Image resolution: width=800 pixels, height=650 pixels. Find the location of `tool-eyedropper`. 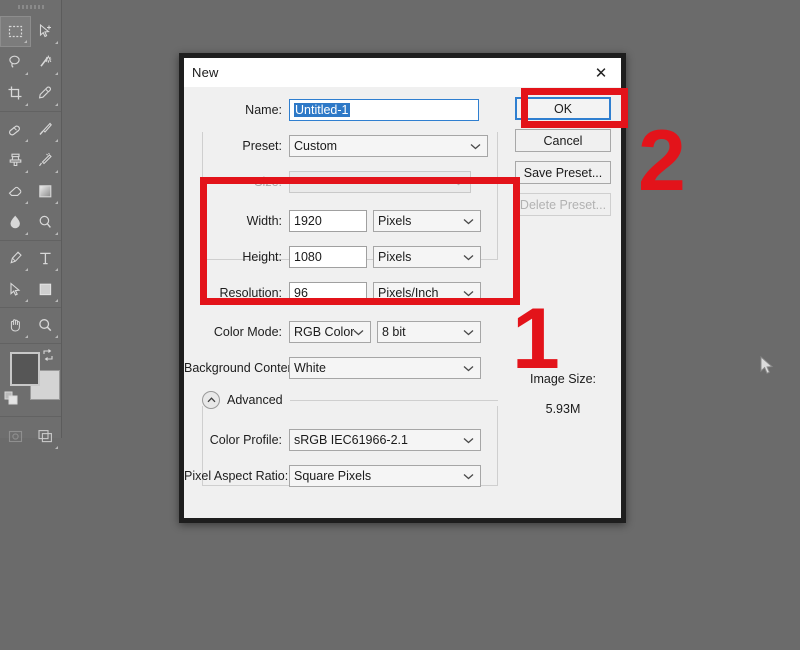

tool-eyedropper is located at coordinates (46, 93).